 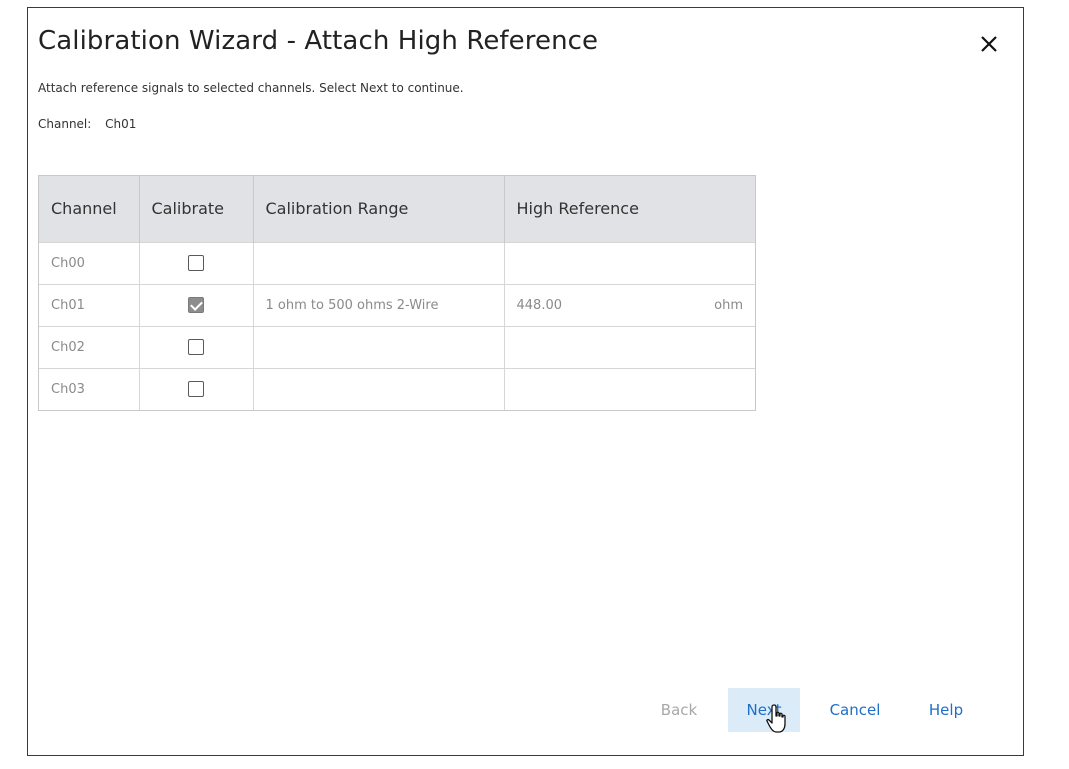 What do you see at coordinates (121, 124) in the screenshot?
I see `channel-value: Ch01` at bounding box center [121, 124].